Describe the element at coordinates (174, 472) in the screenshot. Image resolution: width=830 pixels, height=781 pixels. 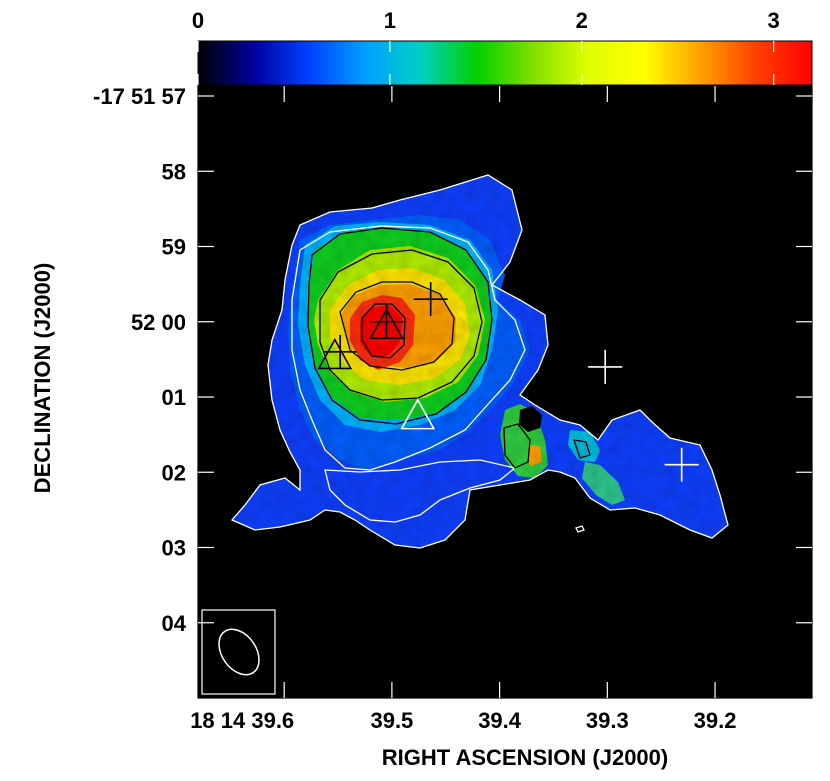
I see `y-tick-label: 02` at that location.